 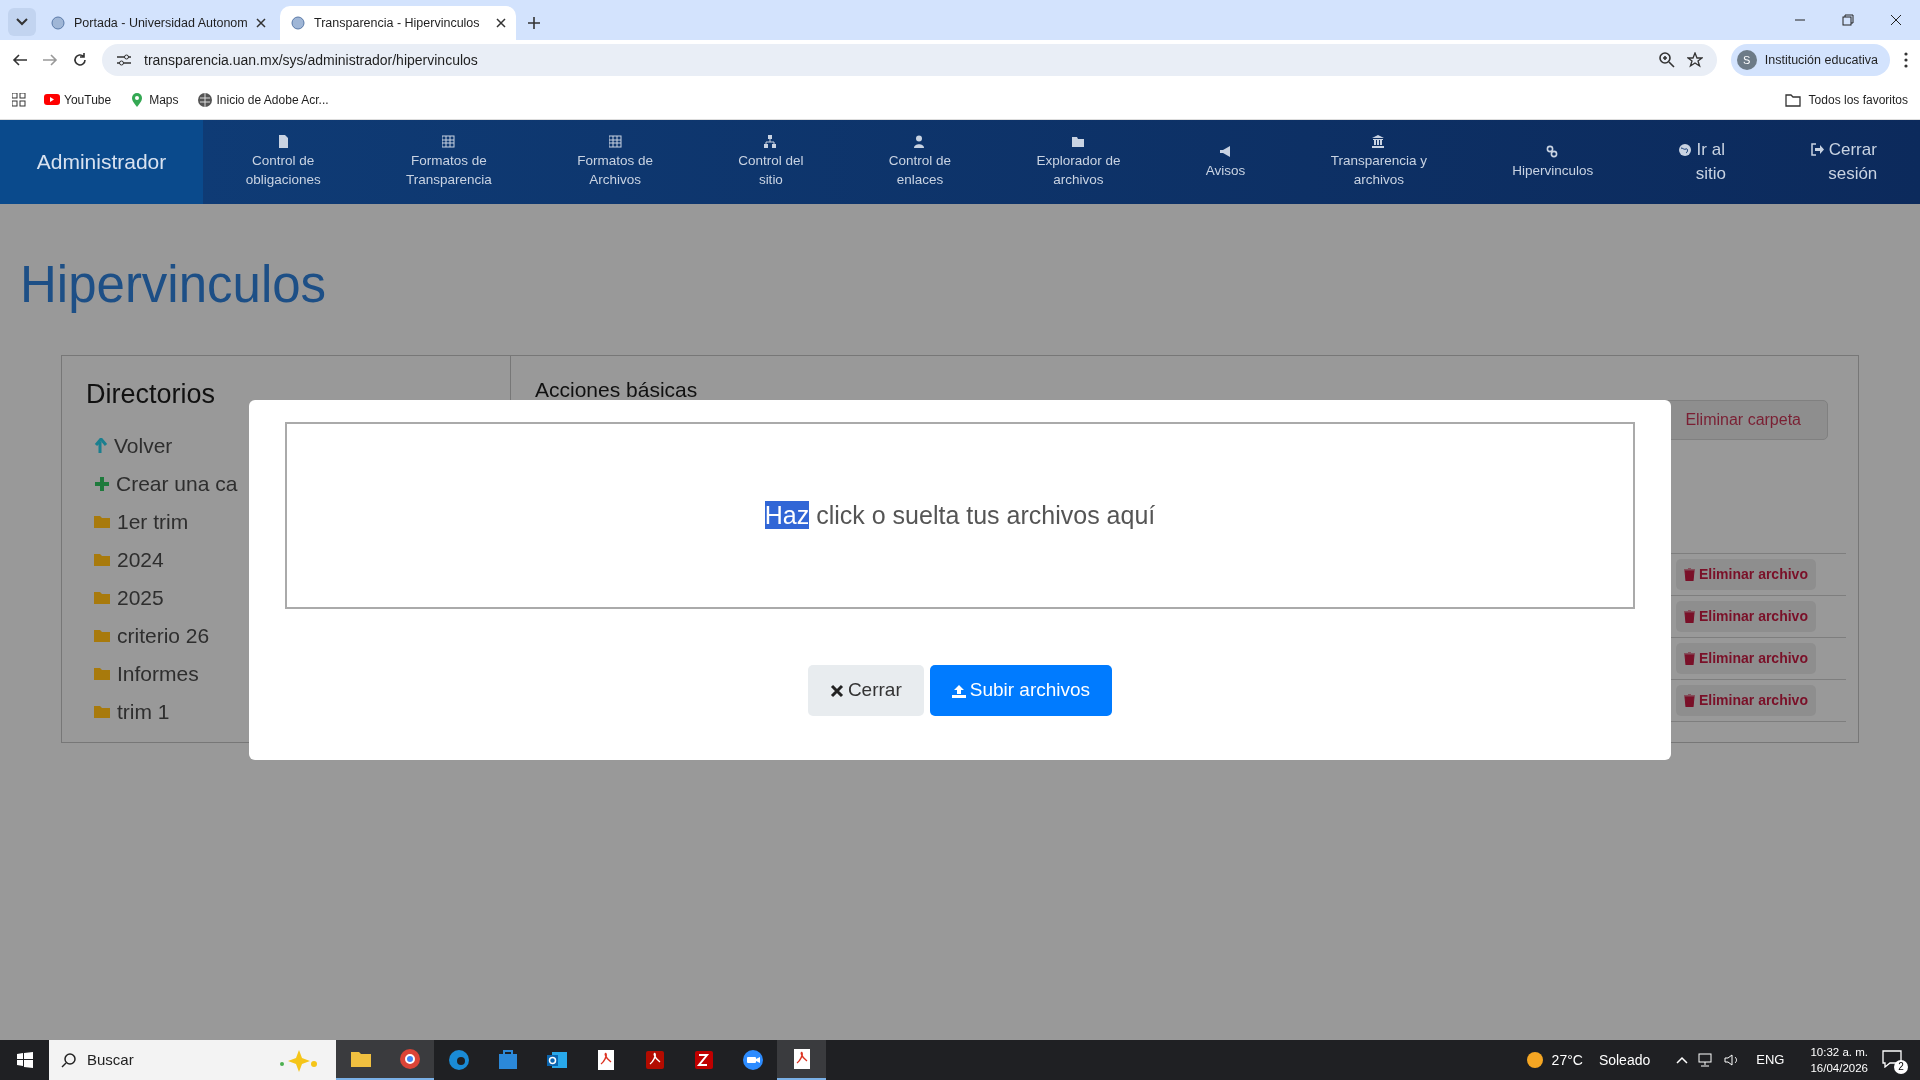 I want to click on sun-icon, so click(x=1534, y=1060).